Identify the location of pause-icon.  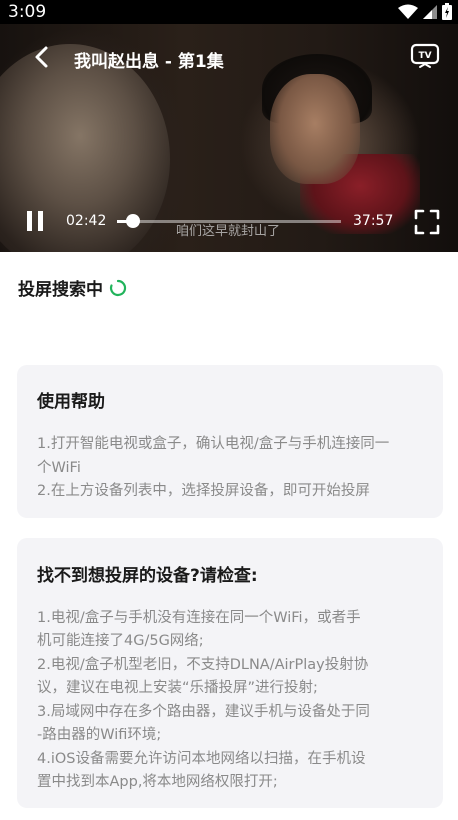
(35, 221).